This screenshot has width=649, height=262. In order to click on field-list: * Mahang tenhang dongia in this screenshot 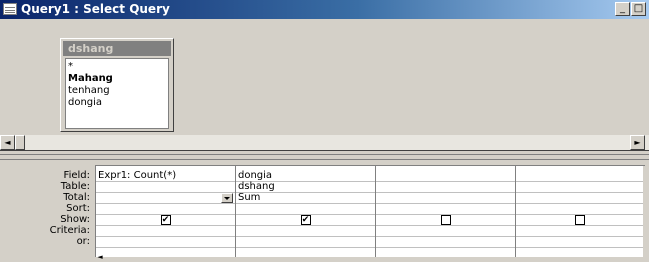, I will do `click(117, 93)`.